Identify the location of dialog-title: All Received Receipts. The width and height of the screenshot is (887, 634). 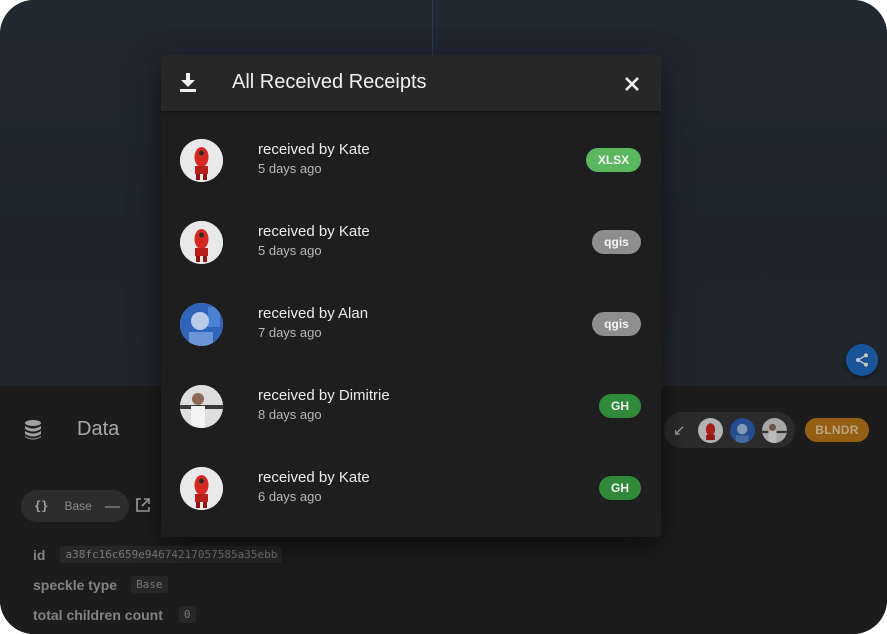
(329, 82).